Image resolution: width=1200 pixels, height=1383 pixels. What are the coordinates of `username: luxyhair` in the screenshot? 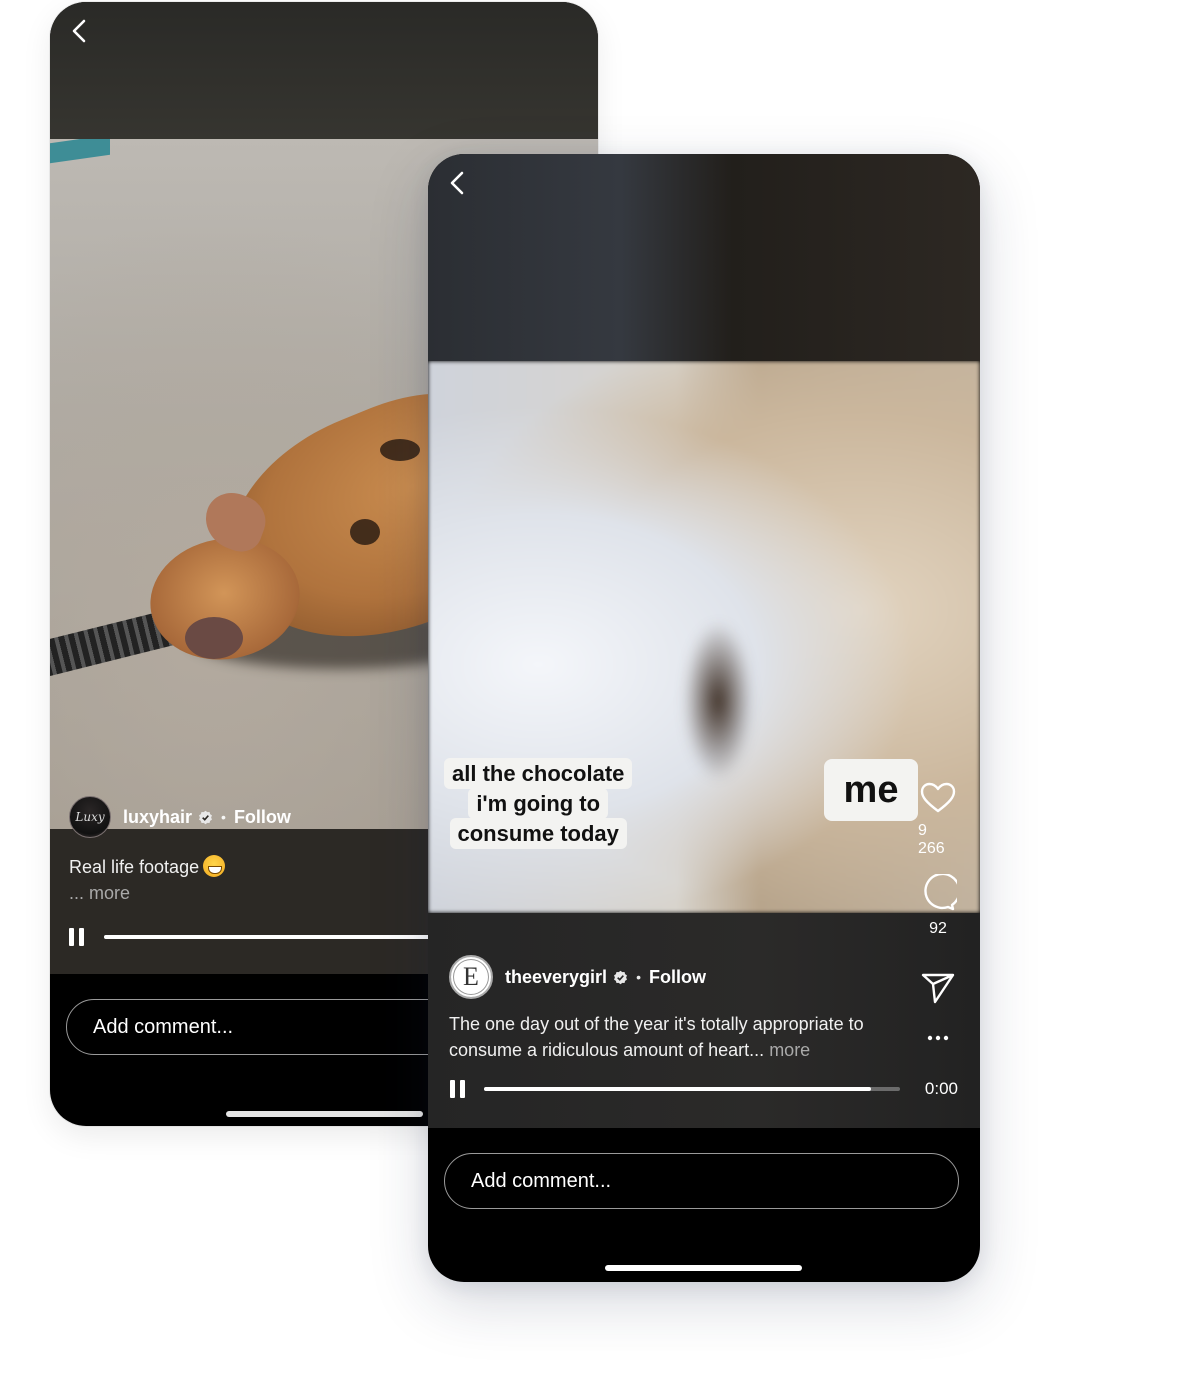 It's located at (157, 817).